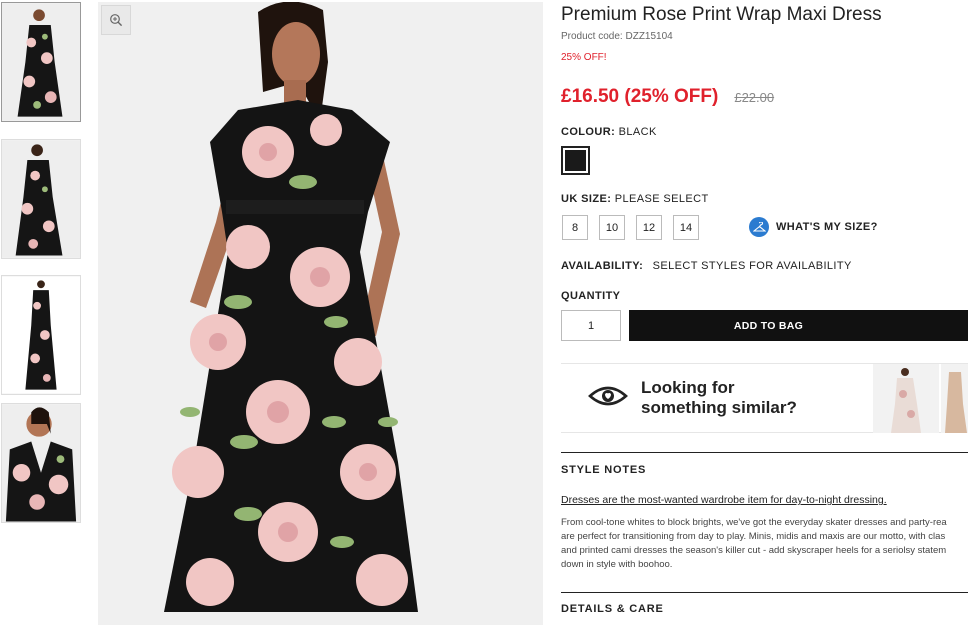 The width and height of the screenshot is (968, 625). I want to click on availability-key: AVAILABILITY:, so click(602, 266).